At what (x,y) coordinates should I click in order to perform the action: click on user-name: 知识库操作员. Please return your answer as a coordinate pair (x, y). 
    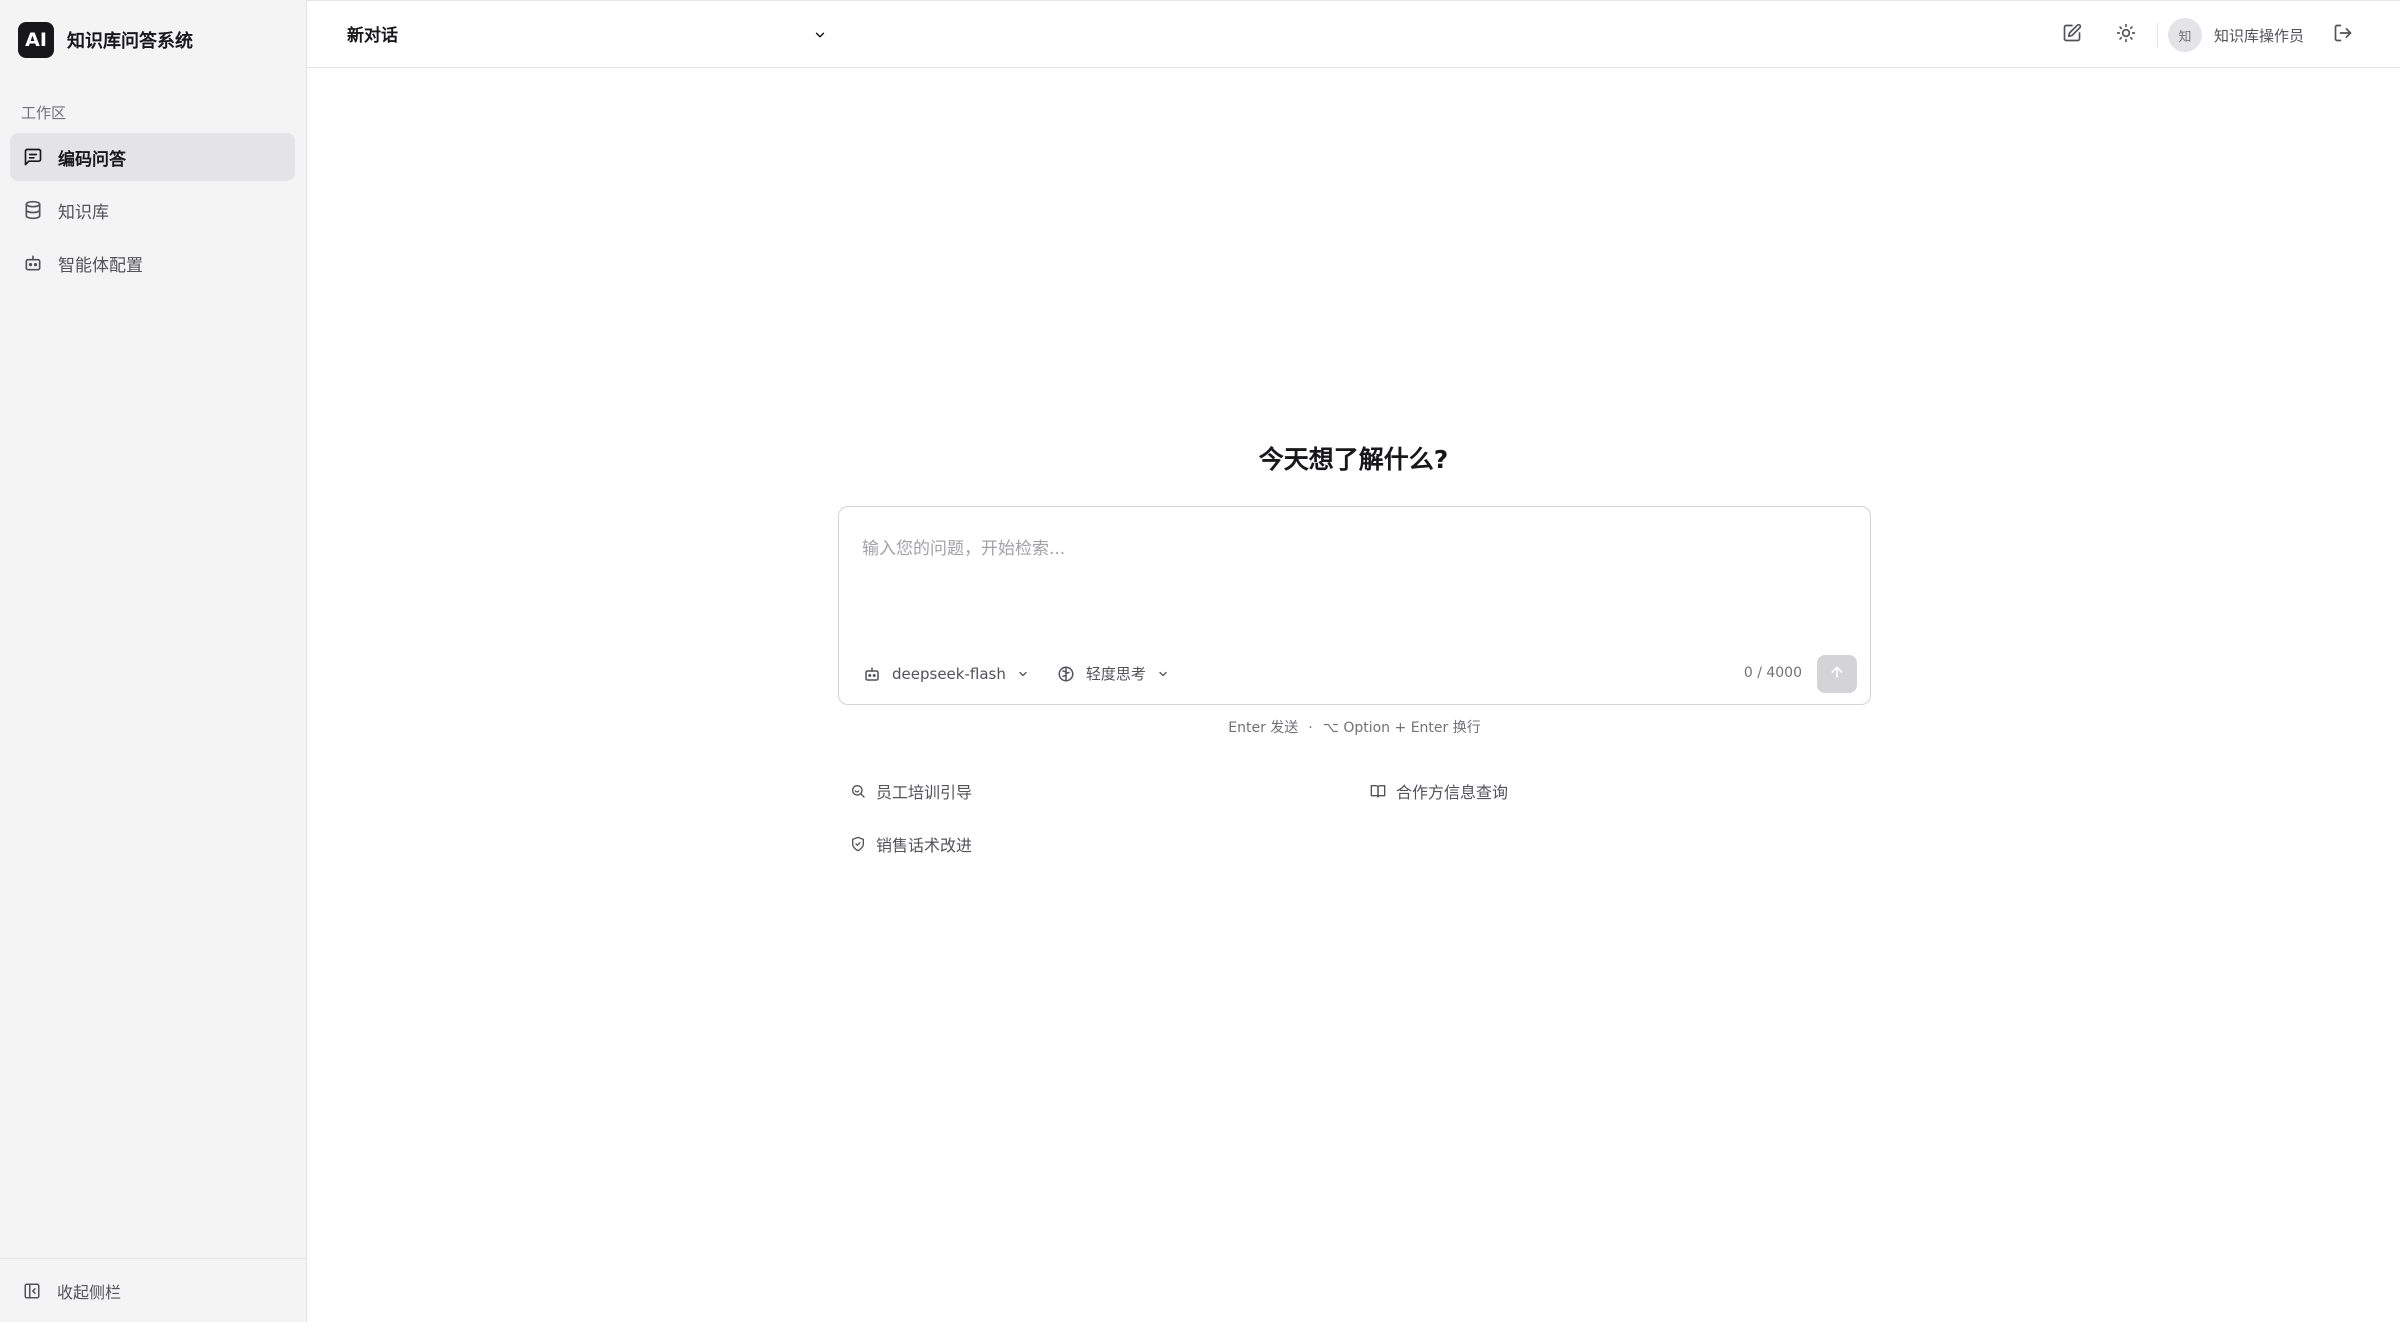
    Looking at the image, I should click on (2258, 35).